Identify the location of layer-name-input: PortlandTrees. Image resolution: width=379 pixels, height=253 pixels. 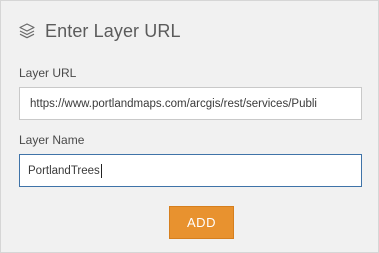
(190, 170).